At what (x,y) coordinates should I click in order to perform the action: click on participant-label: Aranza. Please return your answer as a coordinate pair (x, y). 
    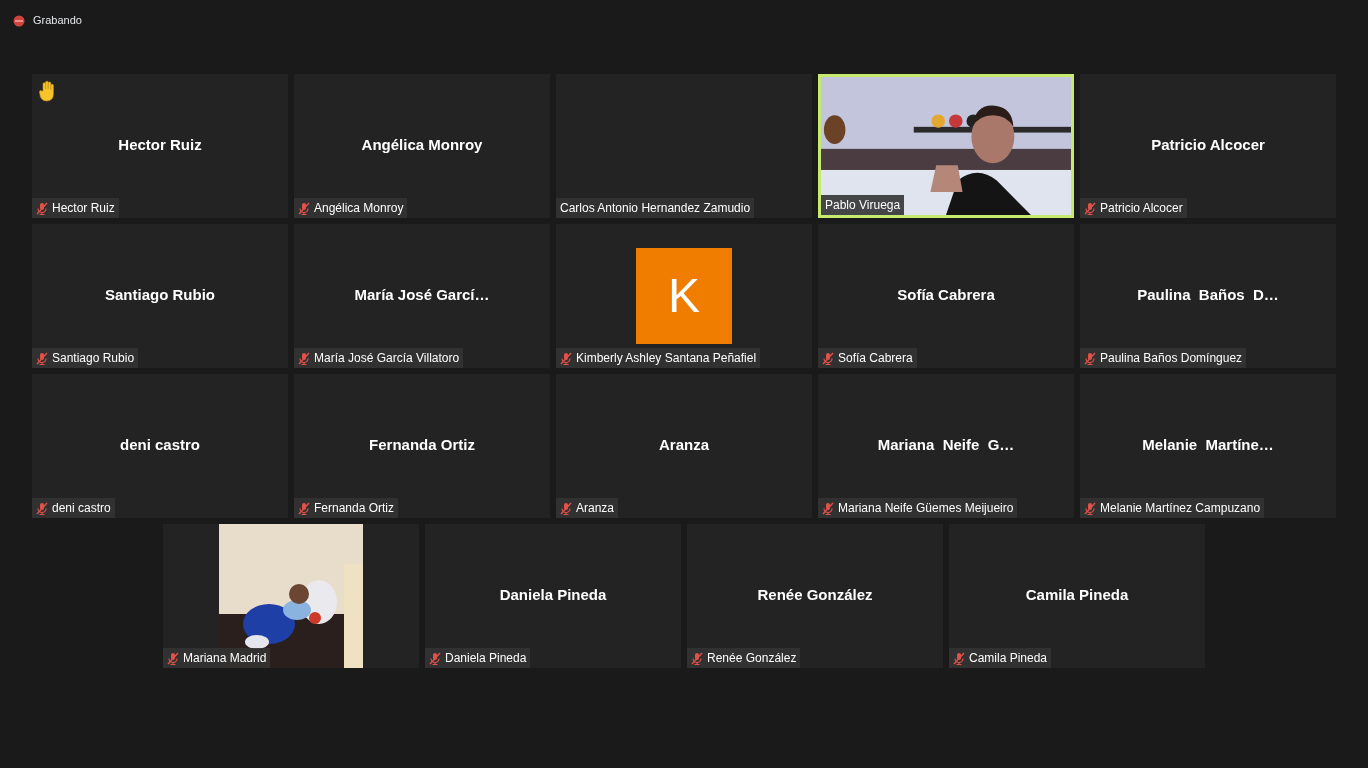
    Looking at the image, I should click on (595, 508).